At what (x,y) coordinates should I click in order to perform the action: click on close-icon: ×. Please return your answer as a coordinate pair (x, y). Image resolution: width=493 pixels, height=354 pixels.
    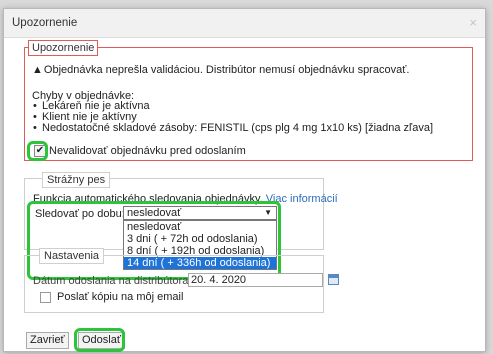
    Looking at the image, I should click on (473, 22).